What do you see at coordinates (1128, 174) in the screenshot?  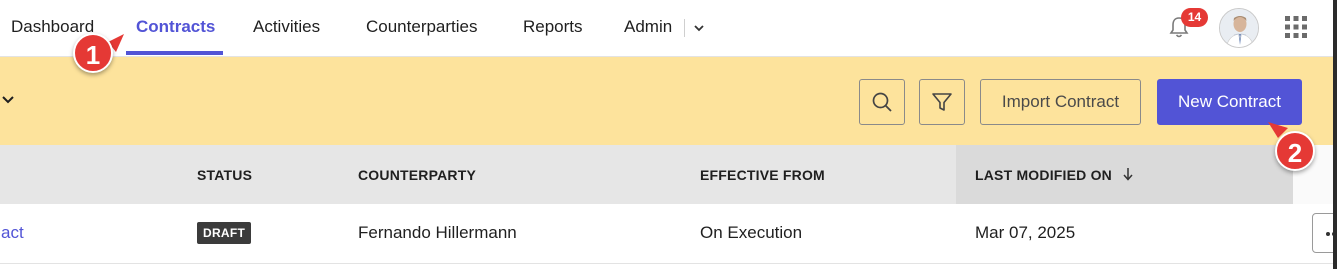 I see `sort-down-icon` at bounding box center [1128, 174].